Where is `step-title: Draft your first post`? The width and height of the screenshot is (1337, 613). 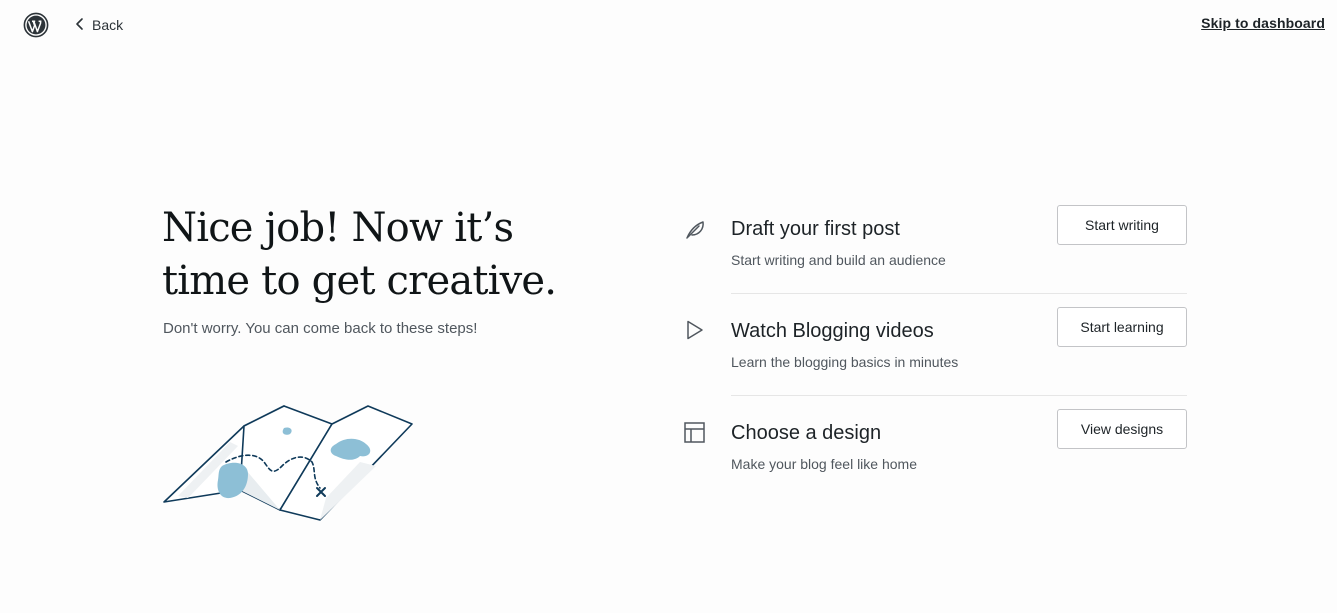 step-title: Draft your first post is located at coordinates (815, 229).